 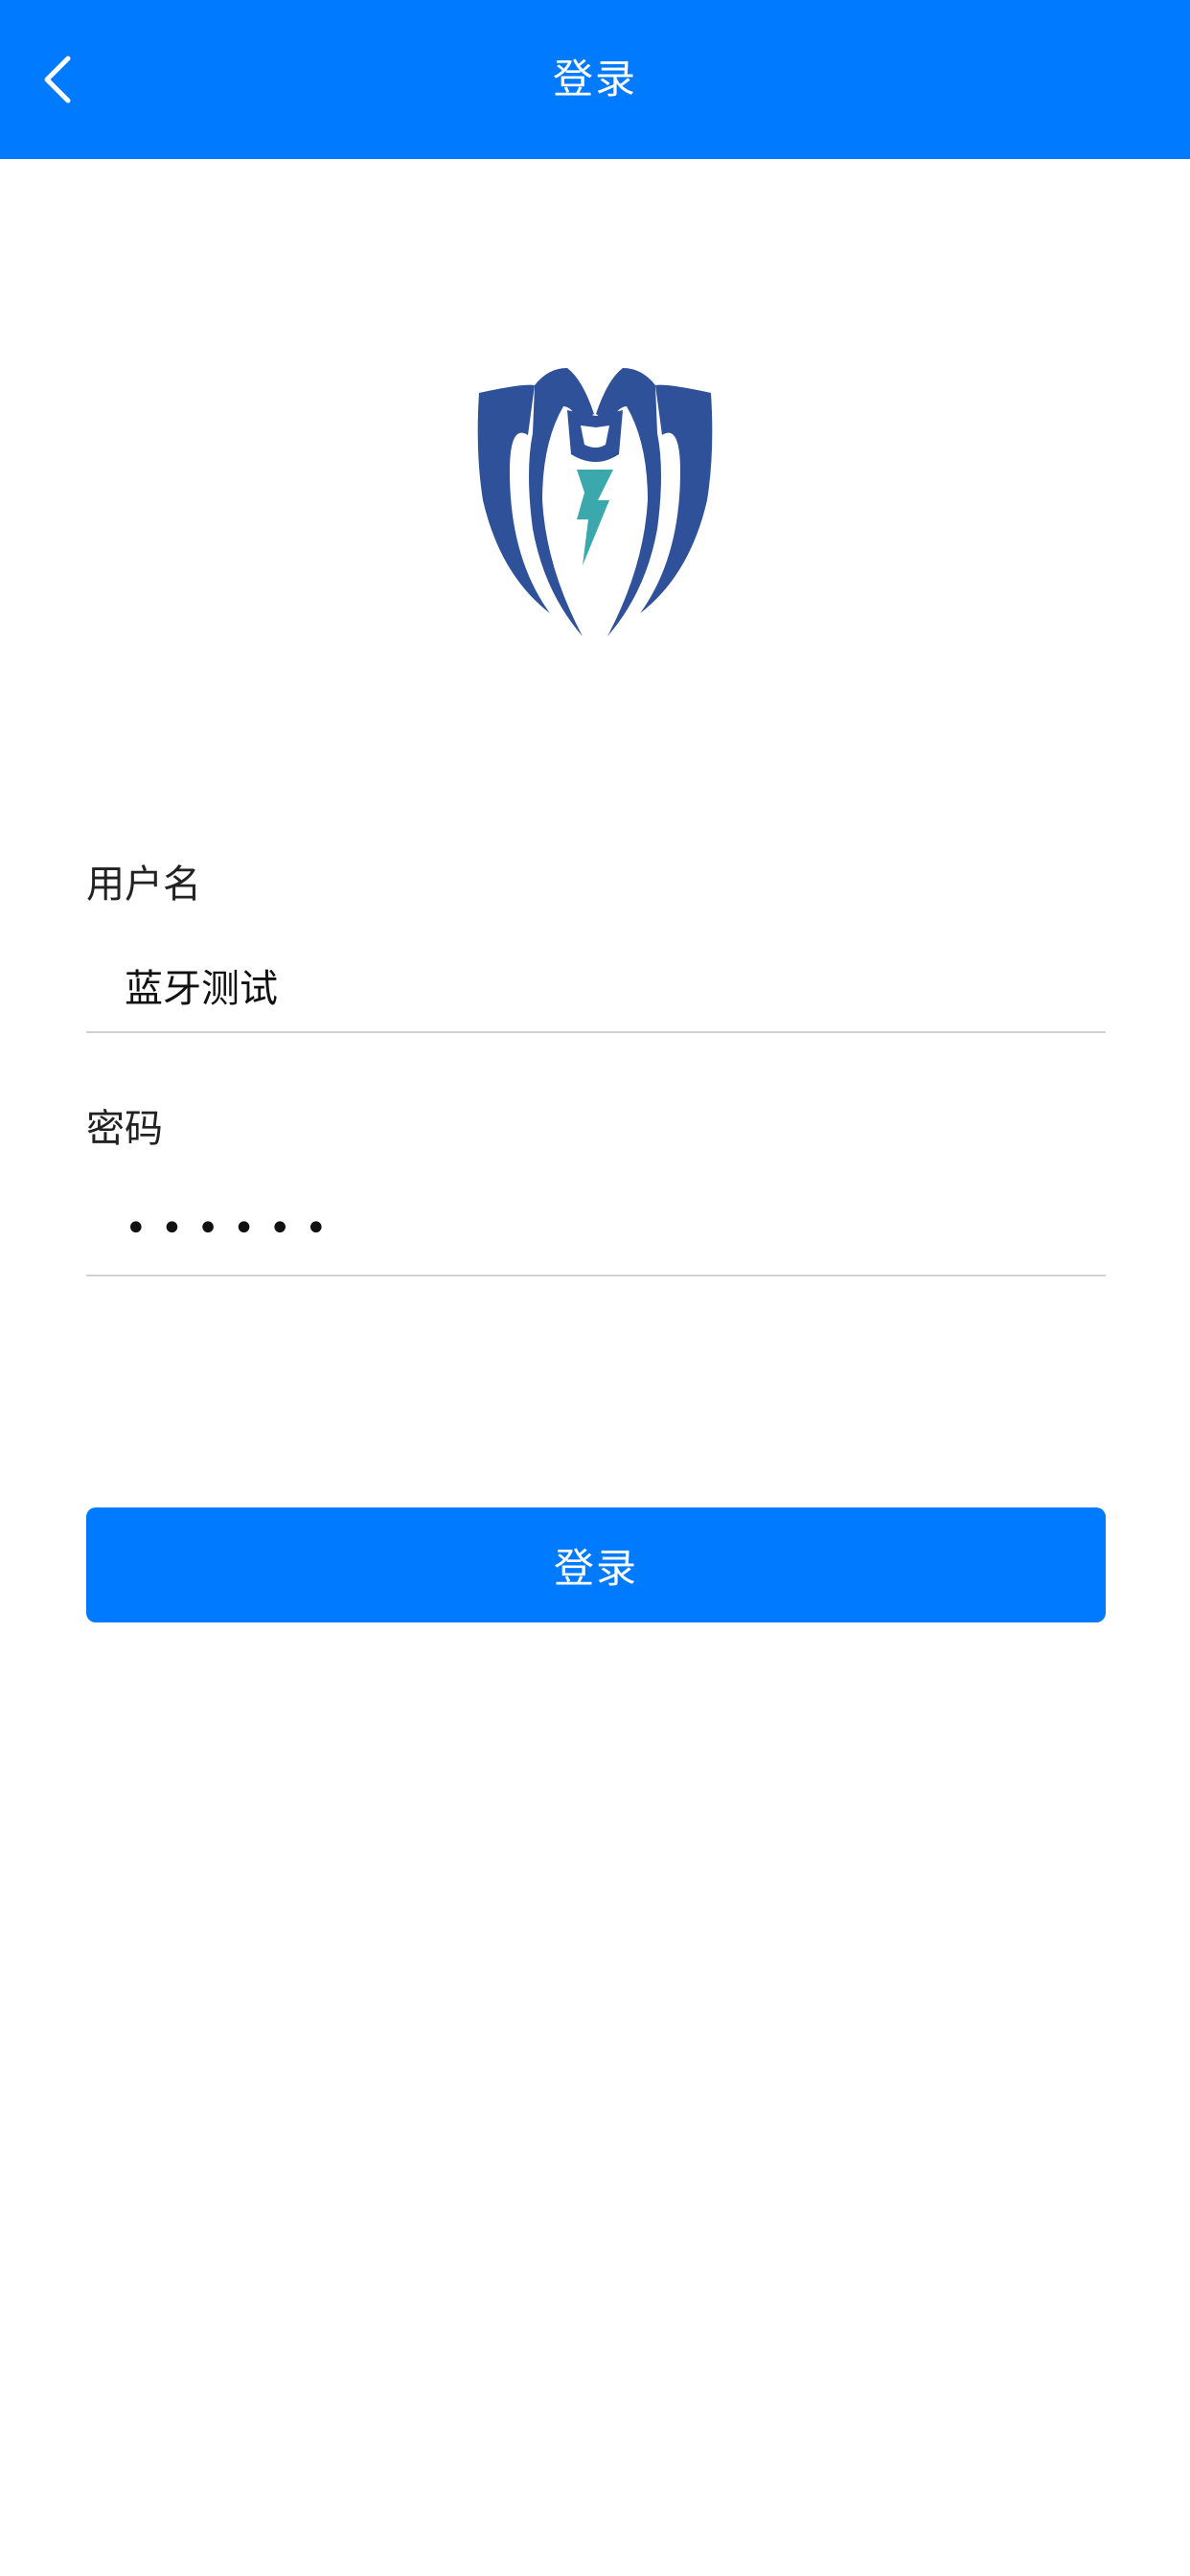 I want to click on page-title: 登录, so click(x=594, y=79).